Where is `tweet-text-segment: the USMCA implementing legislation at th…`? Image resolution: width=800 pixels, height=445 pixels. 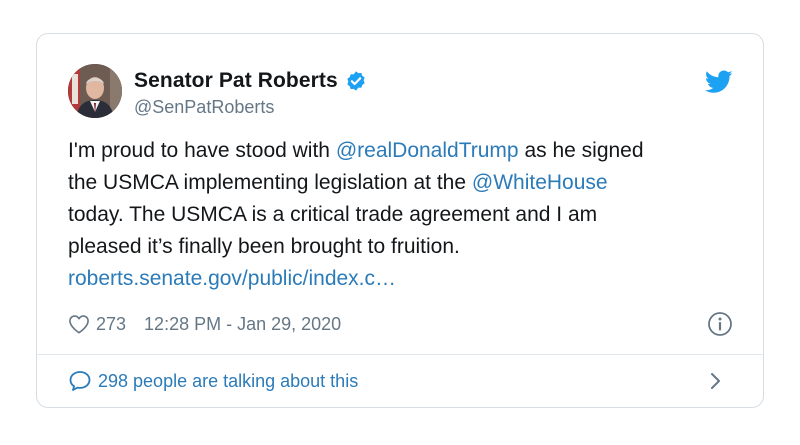
tweet-text-segment: the USMCA implementing legislation at th… is located at coordinates (270, 182).